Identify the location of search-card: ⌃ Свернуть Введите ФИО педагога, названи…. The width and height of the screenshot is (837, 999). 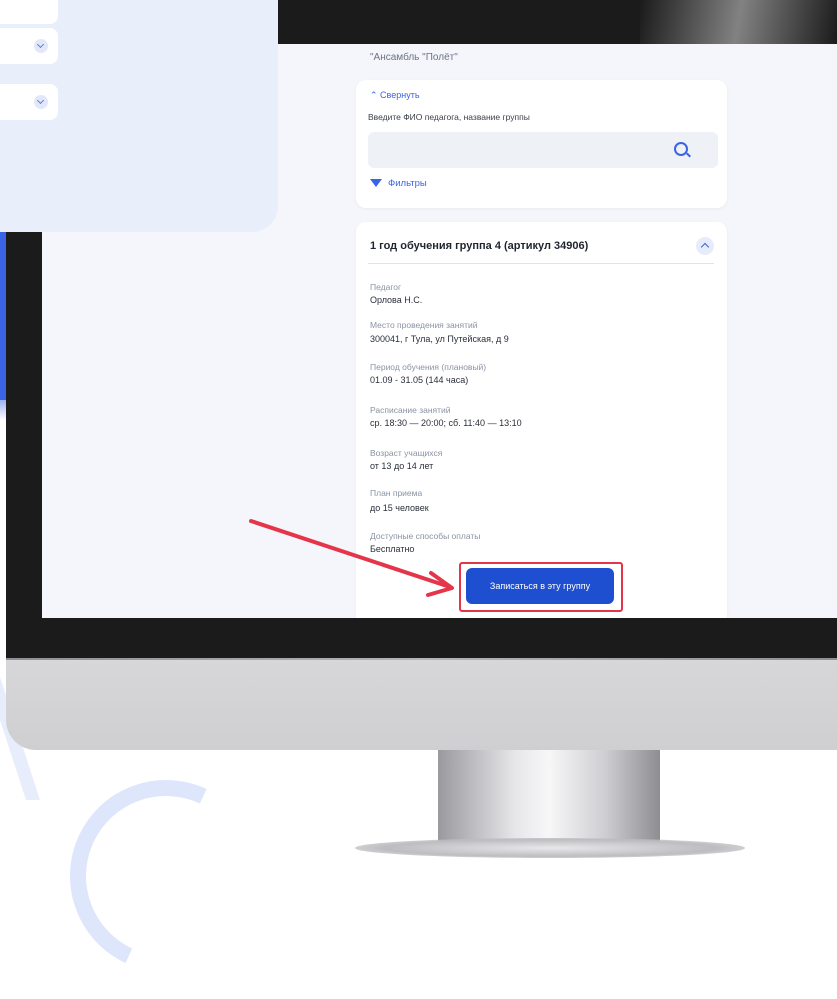
(541, 144).